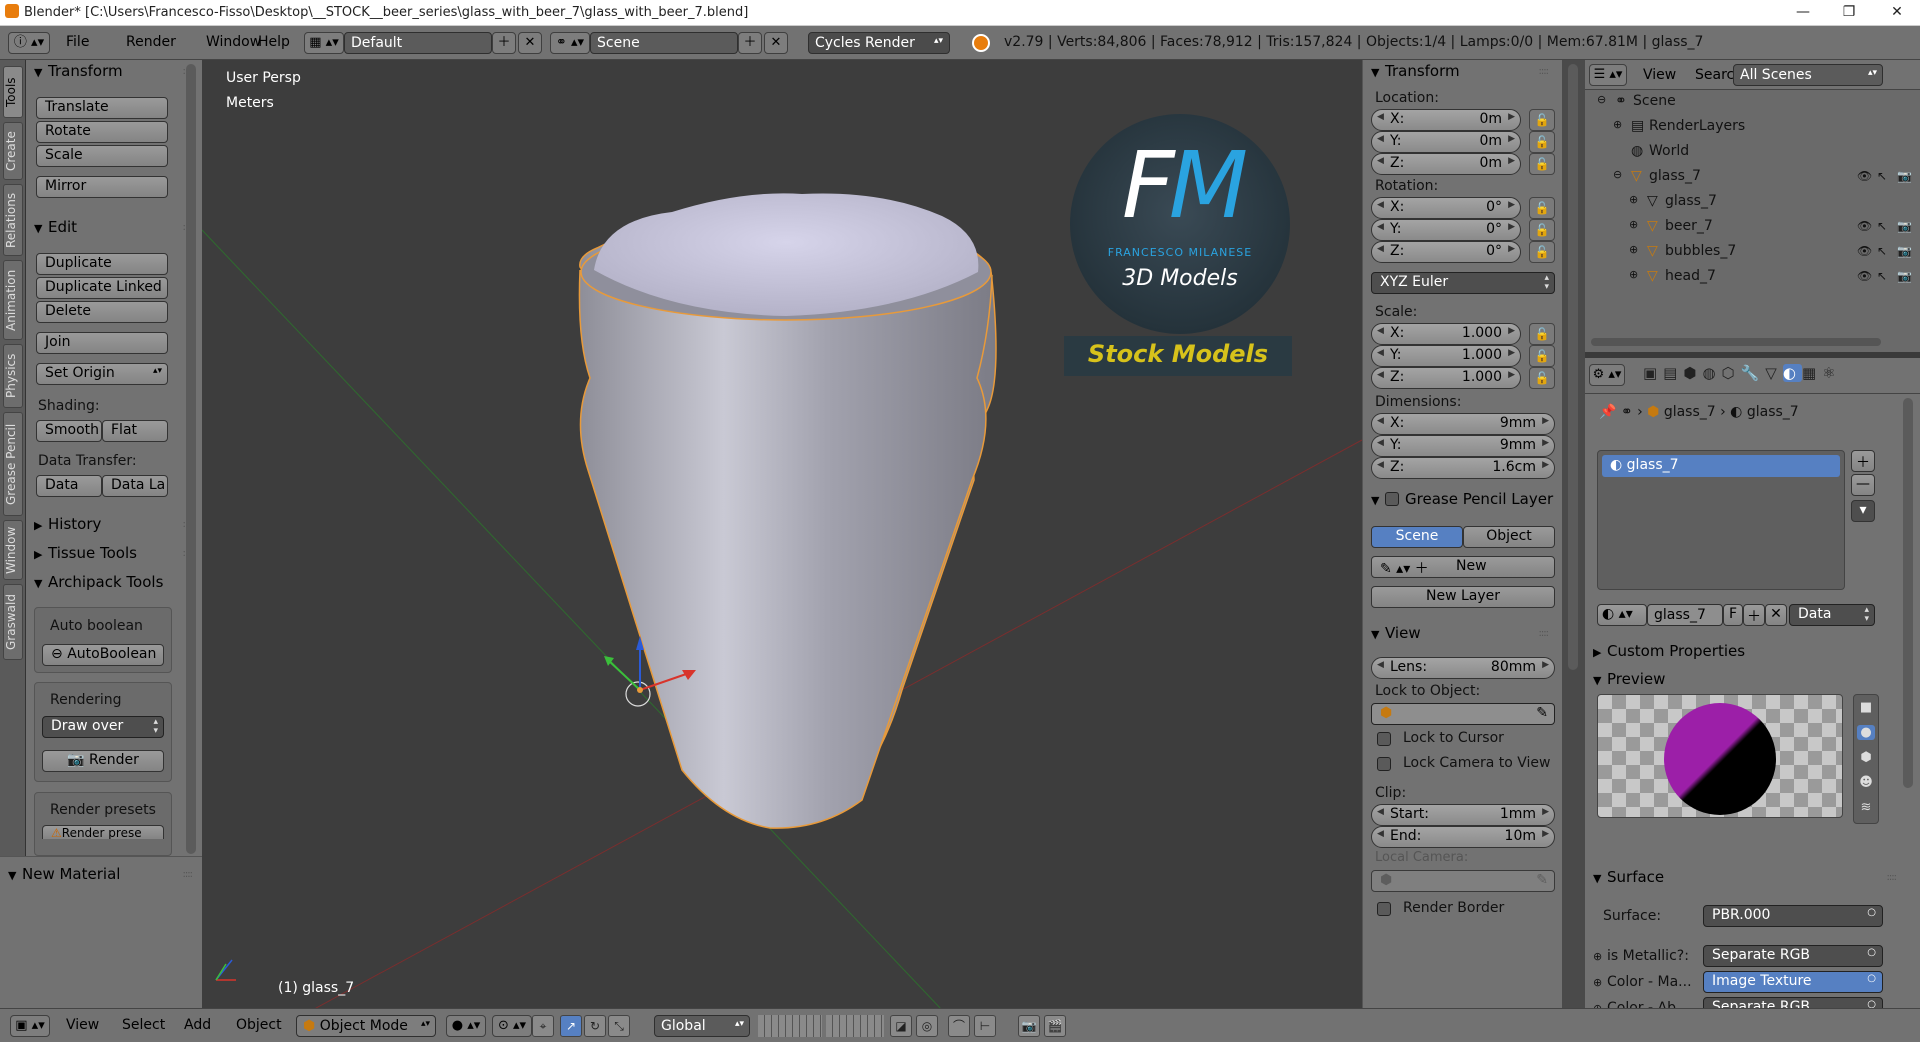 This screenshot has width=1920, height=1042. Describe the element at coordinates (1776, 615) in the screenshot. I see `unlink-material-button: ✕` at that location.